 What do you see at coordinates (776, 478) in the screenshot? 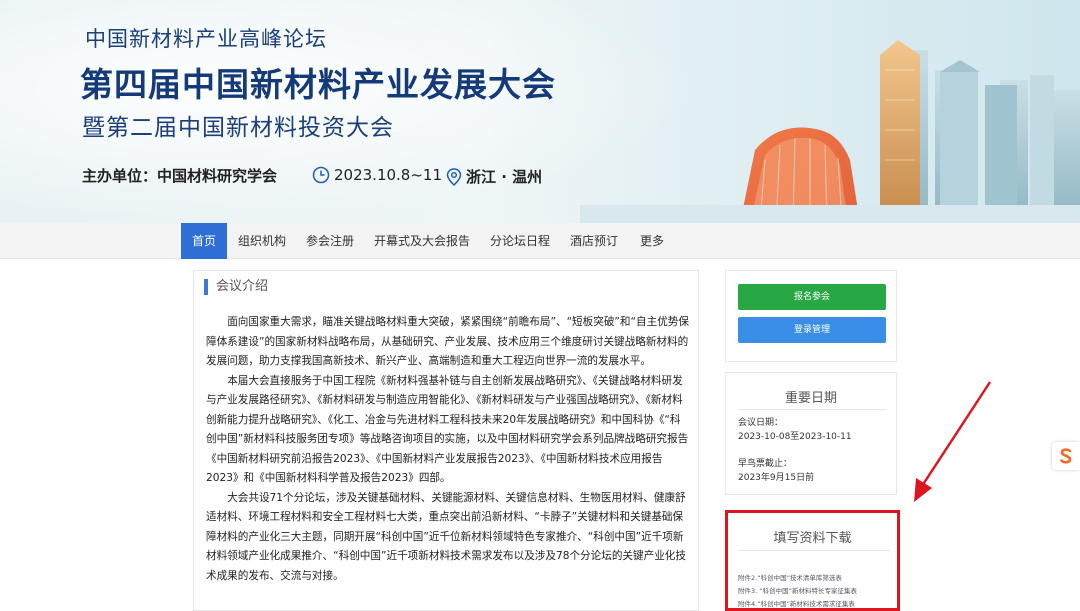
I see `early-bird-value: 2023年9月15日前` at bounding box center [776, 478].